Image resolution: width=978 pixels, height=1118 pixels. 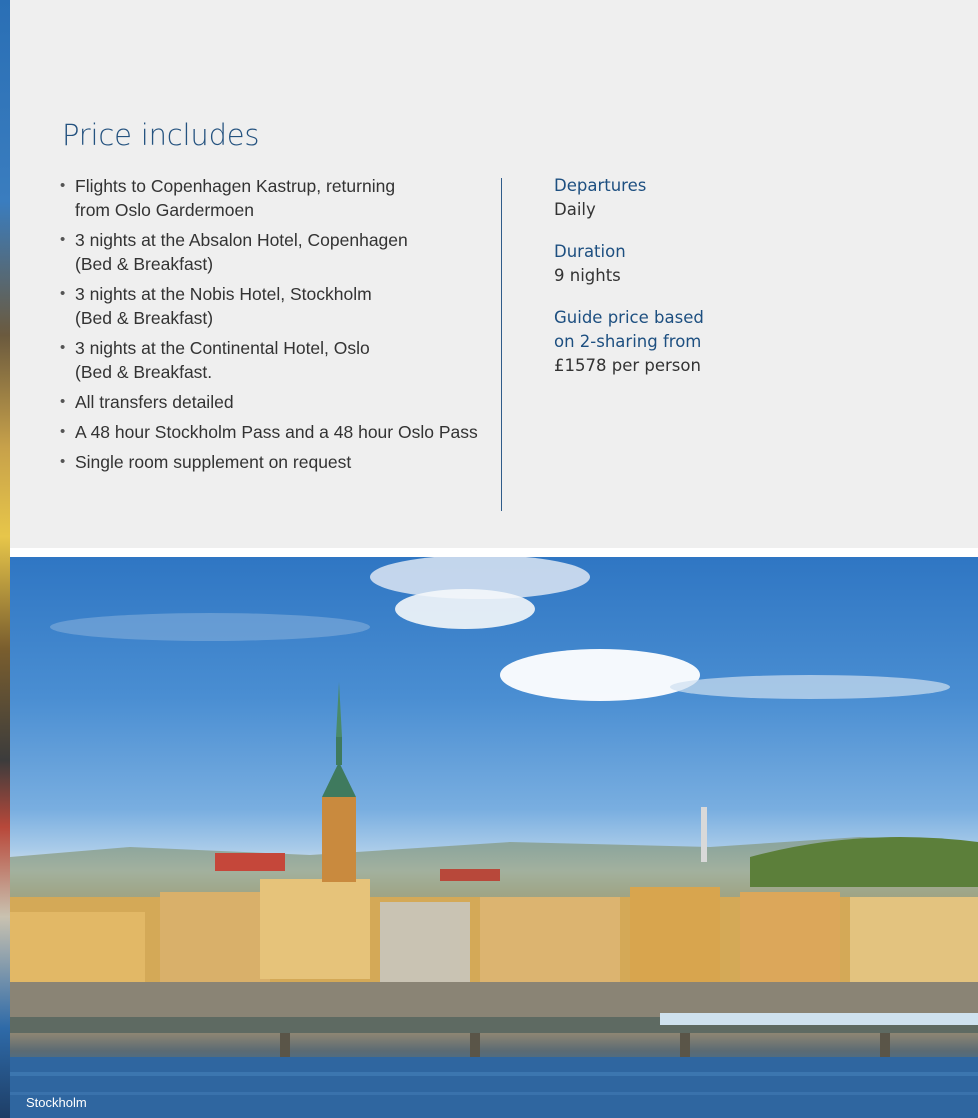 What do you see at coordinates (590, 251) in the screenshot?
I see `duration-label: Duration` at bounding box center [590, 251].